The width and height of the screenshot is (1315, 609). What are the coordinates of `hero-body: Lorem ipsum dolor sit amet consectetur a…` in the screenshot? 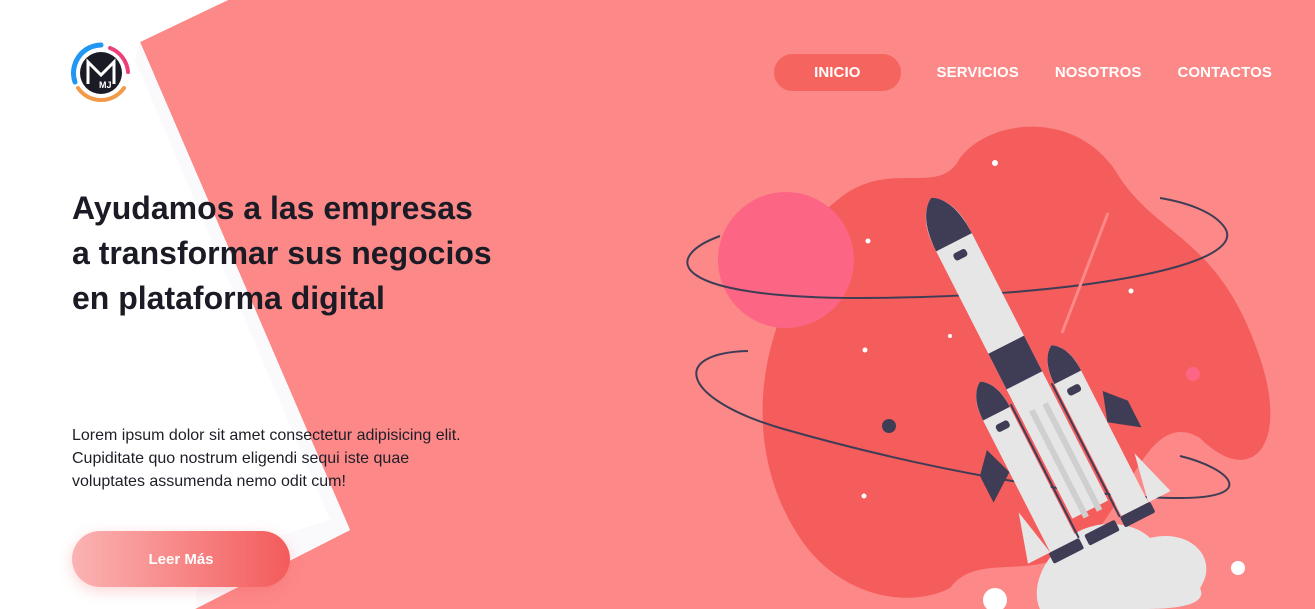 It's located at (266, 458).